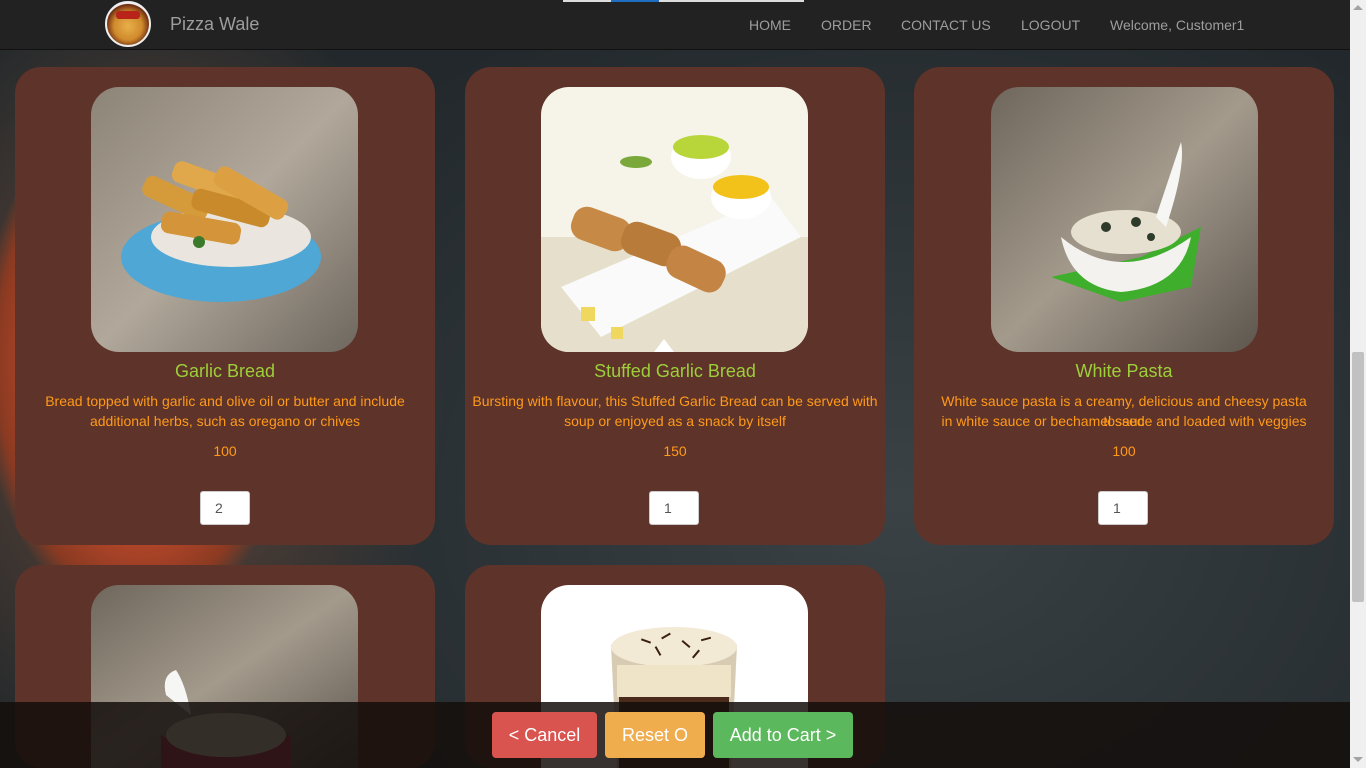 This screenshot has width=1366, height=768. Describe the element at coordinates (675, 451) in the screenshot. I see `item-price: 150` at that location.